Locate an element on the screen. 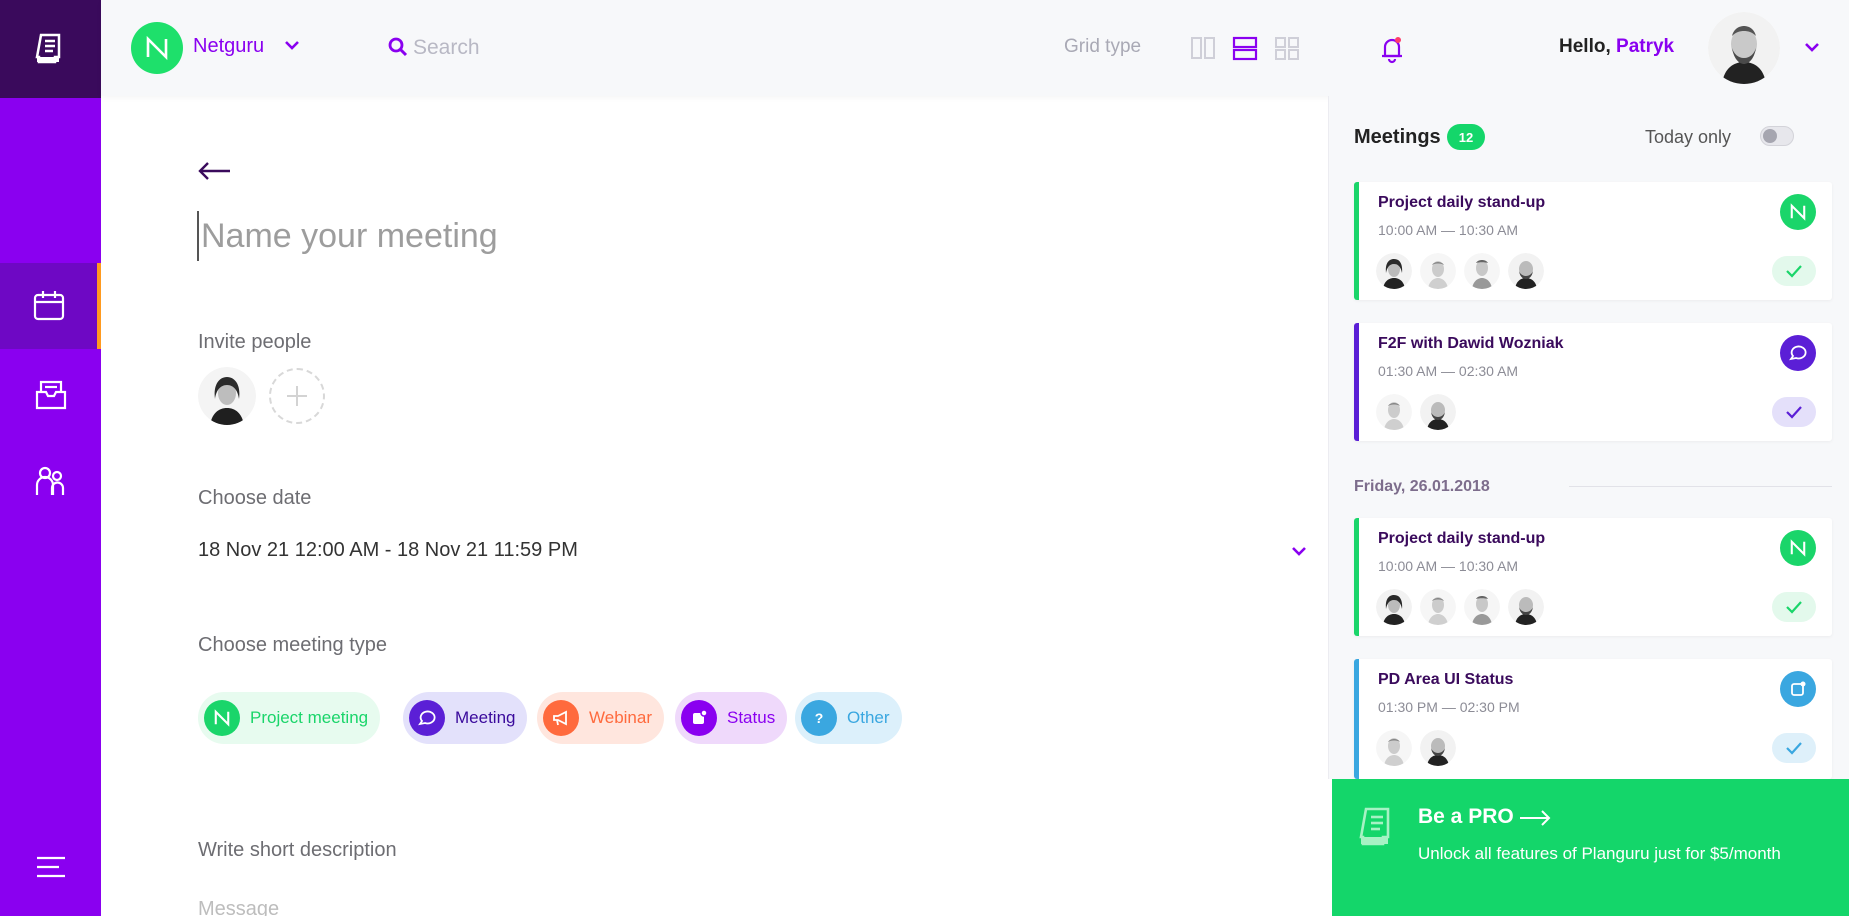 This screenshot has width=1849, height=916. user-name: Patryk is located at coordinates (1645, 46).